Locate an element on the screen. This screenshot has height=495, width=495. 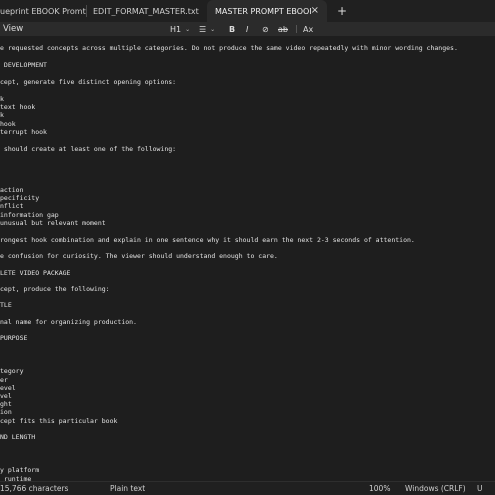
list-icon: ☰ is located at coordinates (203, 29).